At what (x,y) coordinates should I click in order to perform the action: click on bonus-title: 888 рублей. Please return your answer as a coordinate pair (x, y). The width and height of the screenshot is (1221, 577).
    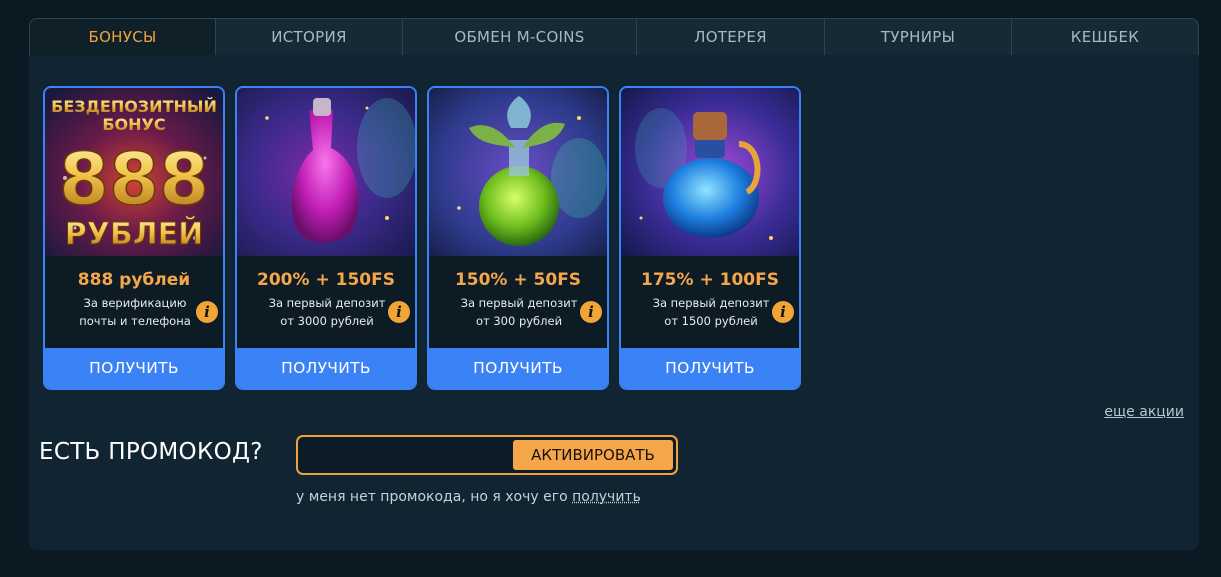
    Looking at the image, I should click on (134, 280).